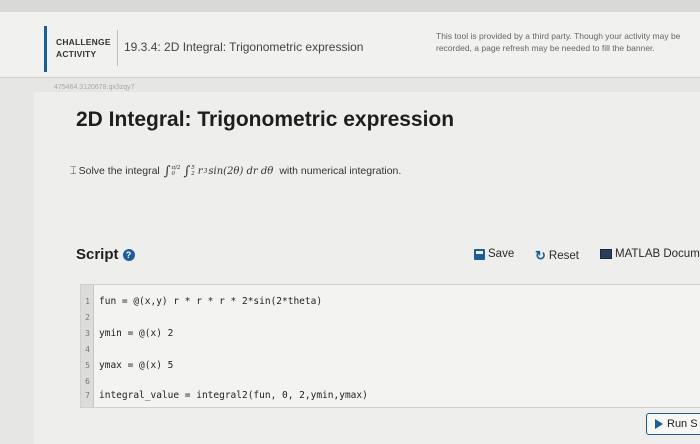 The image size is (700, 444). Describe the element at coordinates (390, 350) in the screenshot. I see `code-line: 4` at that location.